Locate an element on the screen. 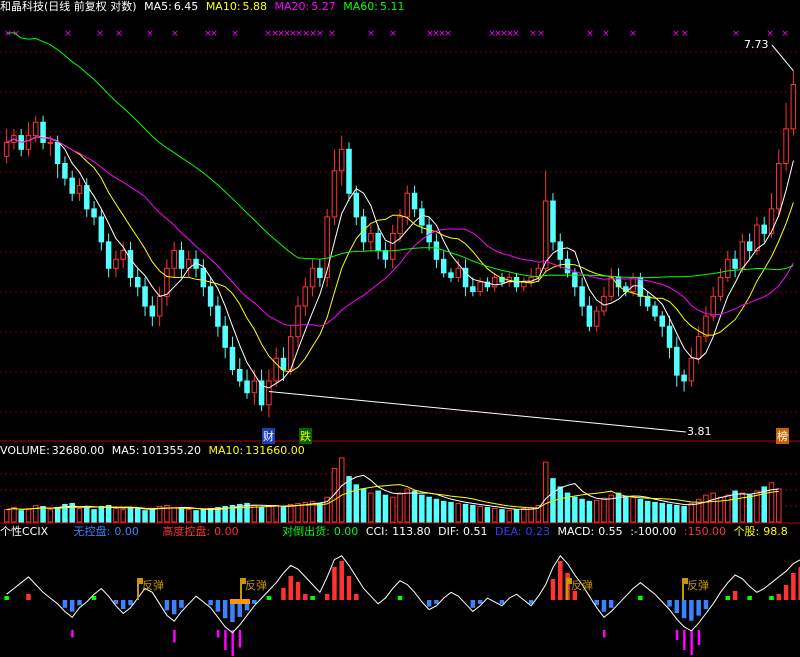 The image size is (800, 657). vol-ma10-value: 131660.00 is located at coordinates (275, 450).